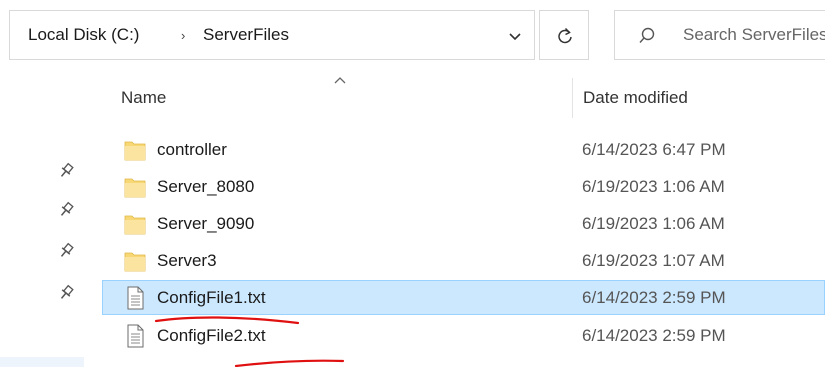 The height and width of the screenshot is (367, 825). Describe the element at coordinates (211, 297) in the screenshot. I see `file-name: ConfigFile1.txt` at that location.